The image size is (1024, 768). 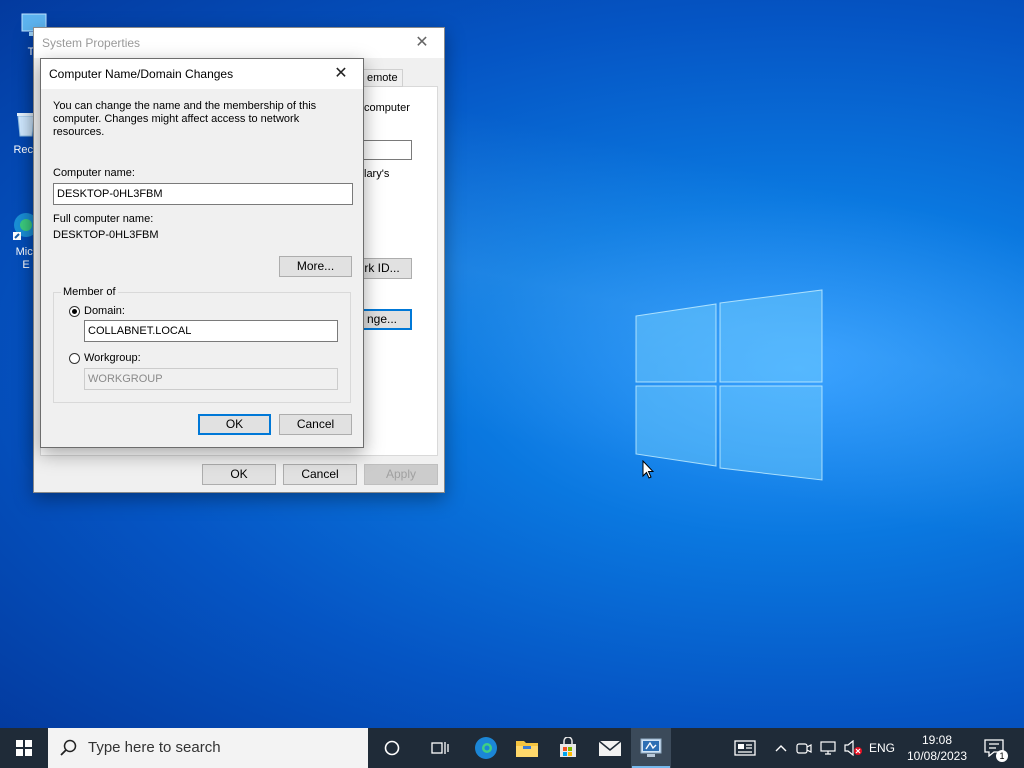 I want to click on news-widget, so click(x=745, y=748).